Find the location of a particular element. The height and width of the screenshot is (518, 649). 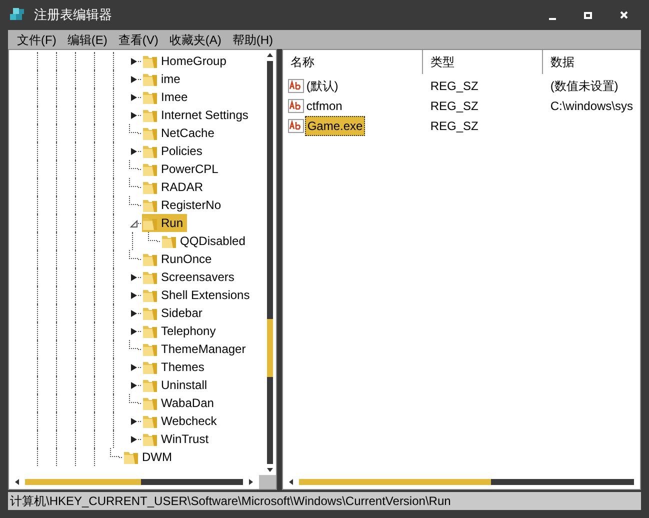

tree-item: NetCache is located at coordinates (187, 133).